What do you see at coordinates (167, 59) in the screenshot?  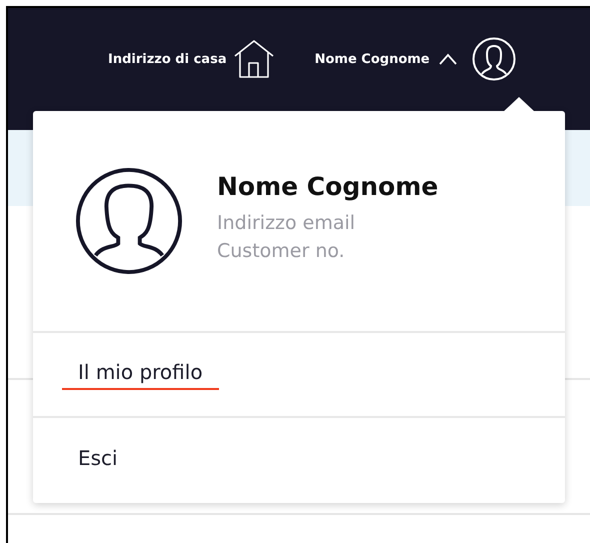 I see `home-address-link: Indirizzo di casa` at bounding box center [167, 59].